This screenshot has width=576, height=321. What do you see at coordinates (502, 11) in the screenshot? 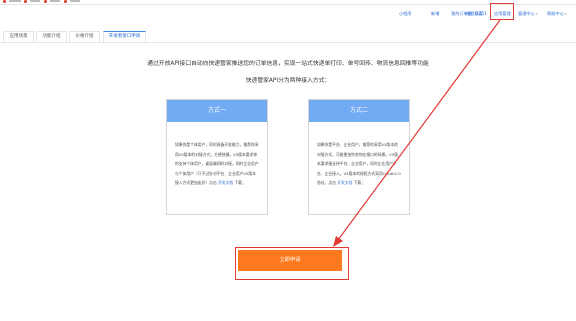
I see `annotation-highlight-box` at bounding box center [502, 11].